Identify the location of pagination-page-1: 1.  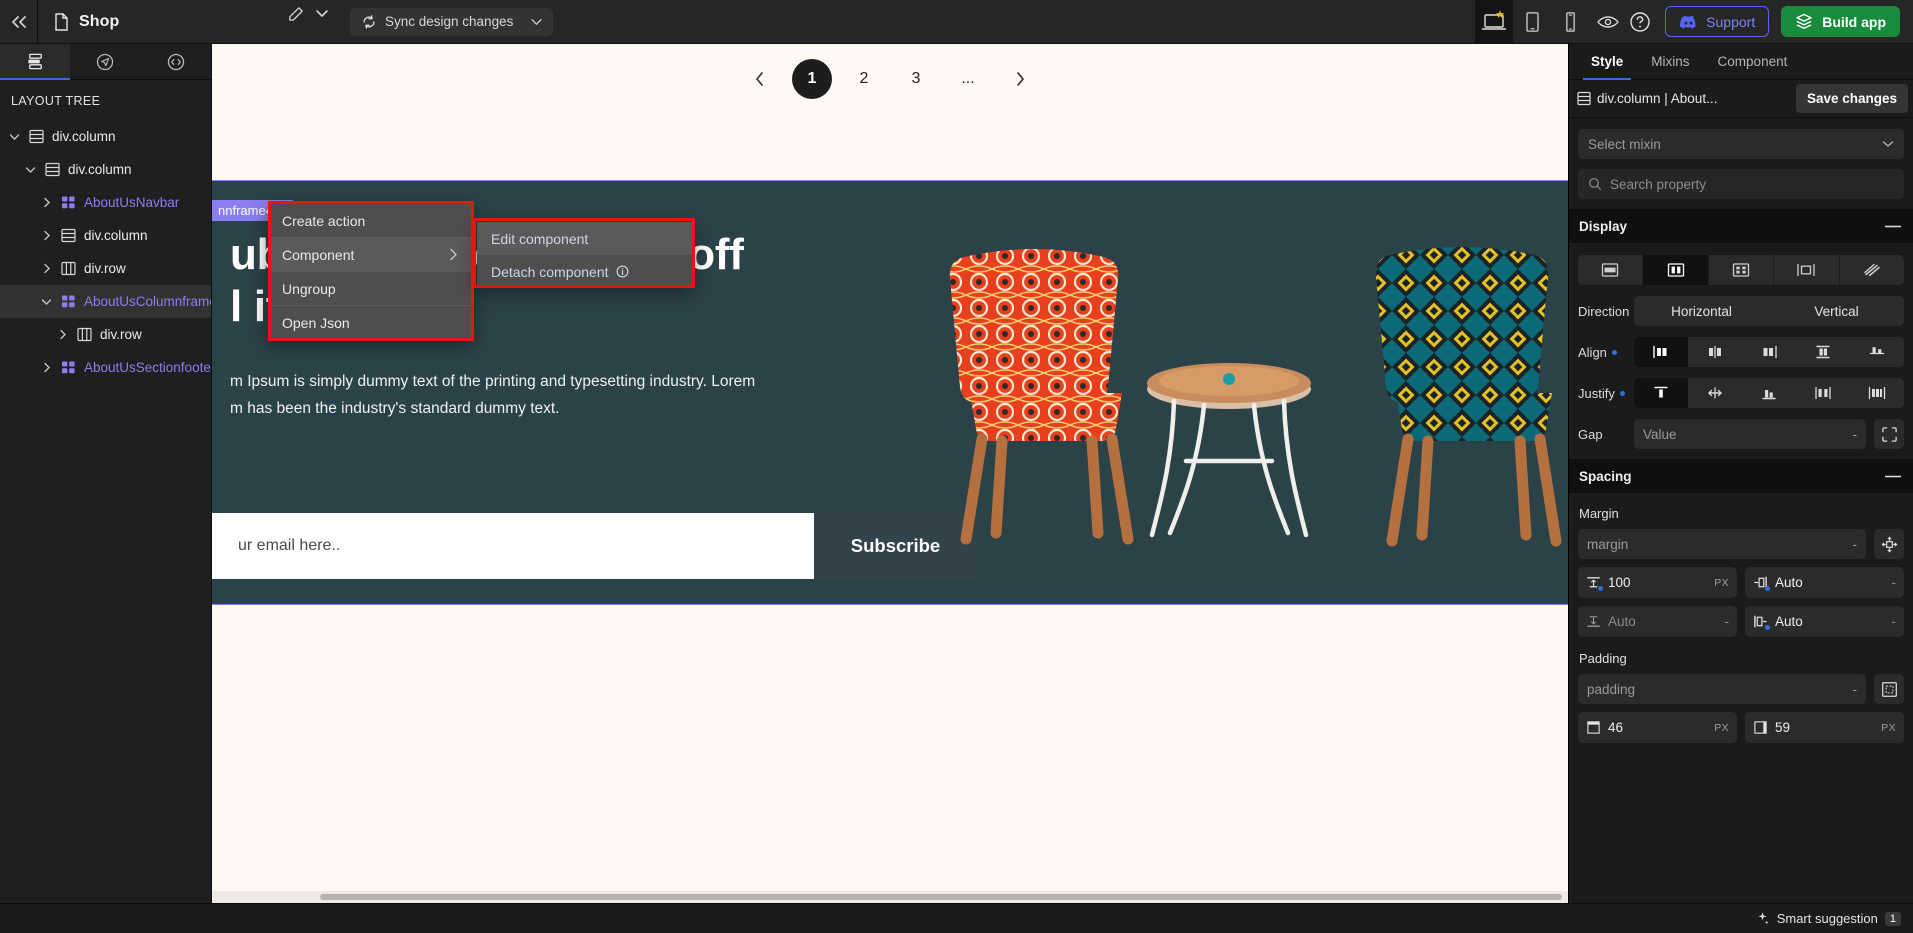
(812, 79).